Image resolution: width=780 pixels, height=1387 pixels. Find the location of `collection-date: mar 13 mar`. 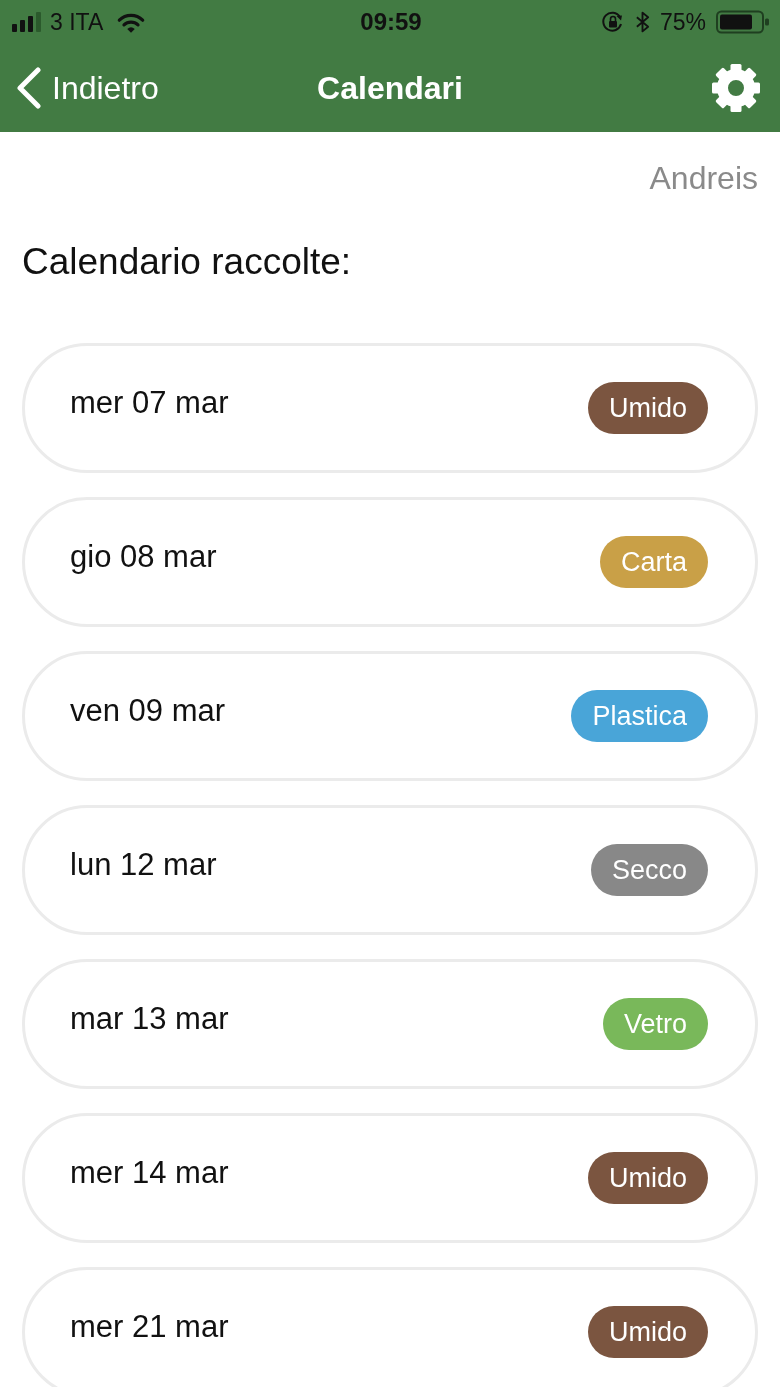

collection-date: mar 13 mar is located at coordinates (149, 1019).